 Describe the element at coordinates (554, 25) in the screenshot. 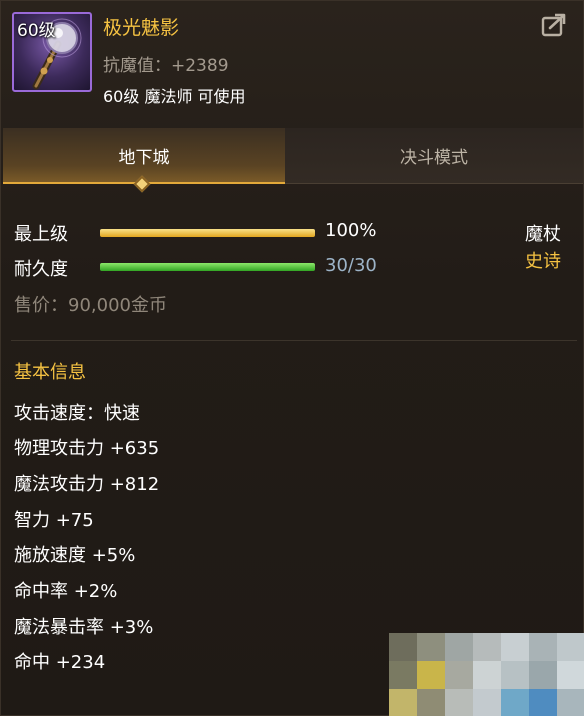

I see `share-icon` at that location.